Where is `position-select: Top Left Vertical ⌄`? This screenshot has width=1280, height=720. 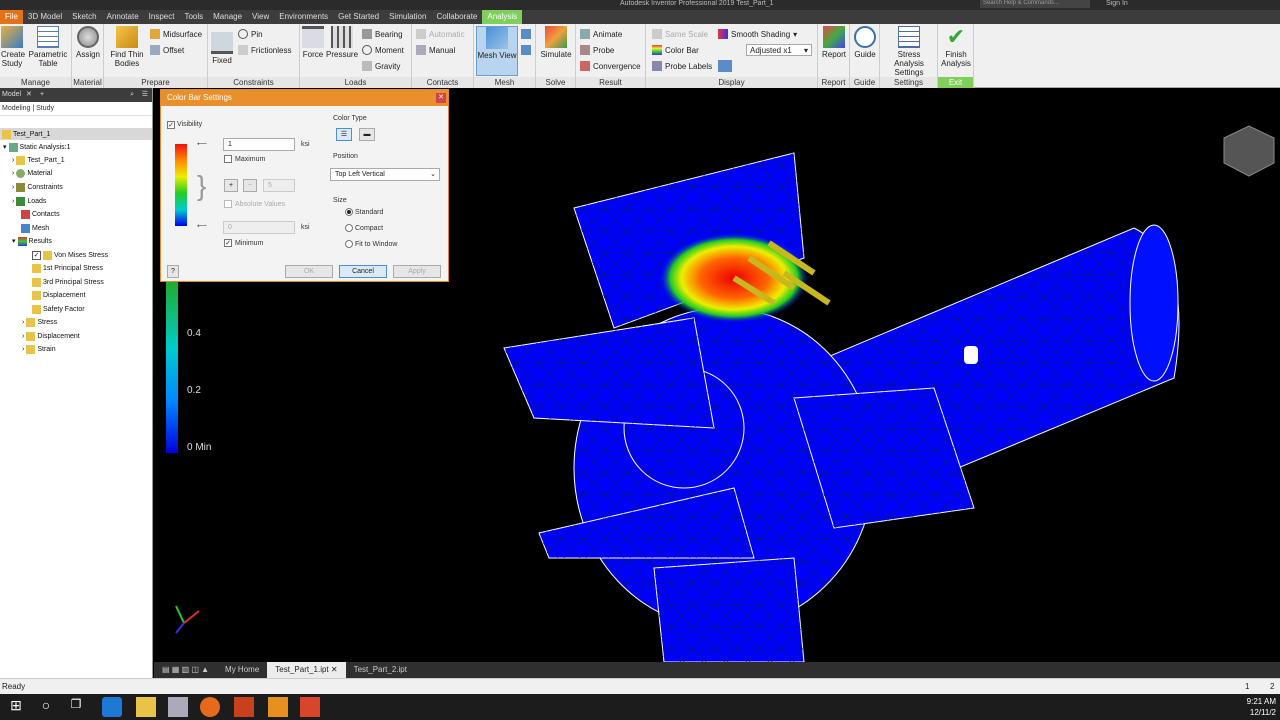
position-select: Top Left Vertical ⌄ is located at coordinates (385, 174).